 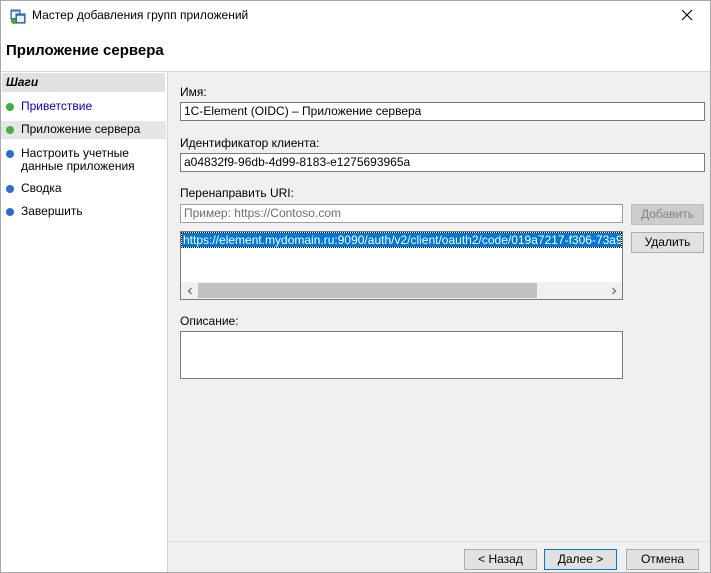 I want to click on redirect-uri-label: Перенаправить URI:, so click(x=237, y=193).